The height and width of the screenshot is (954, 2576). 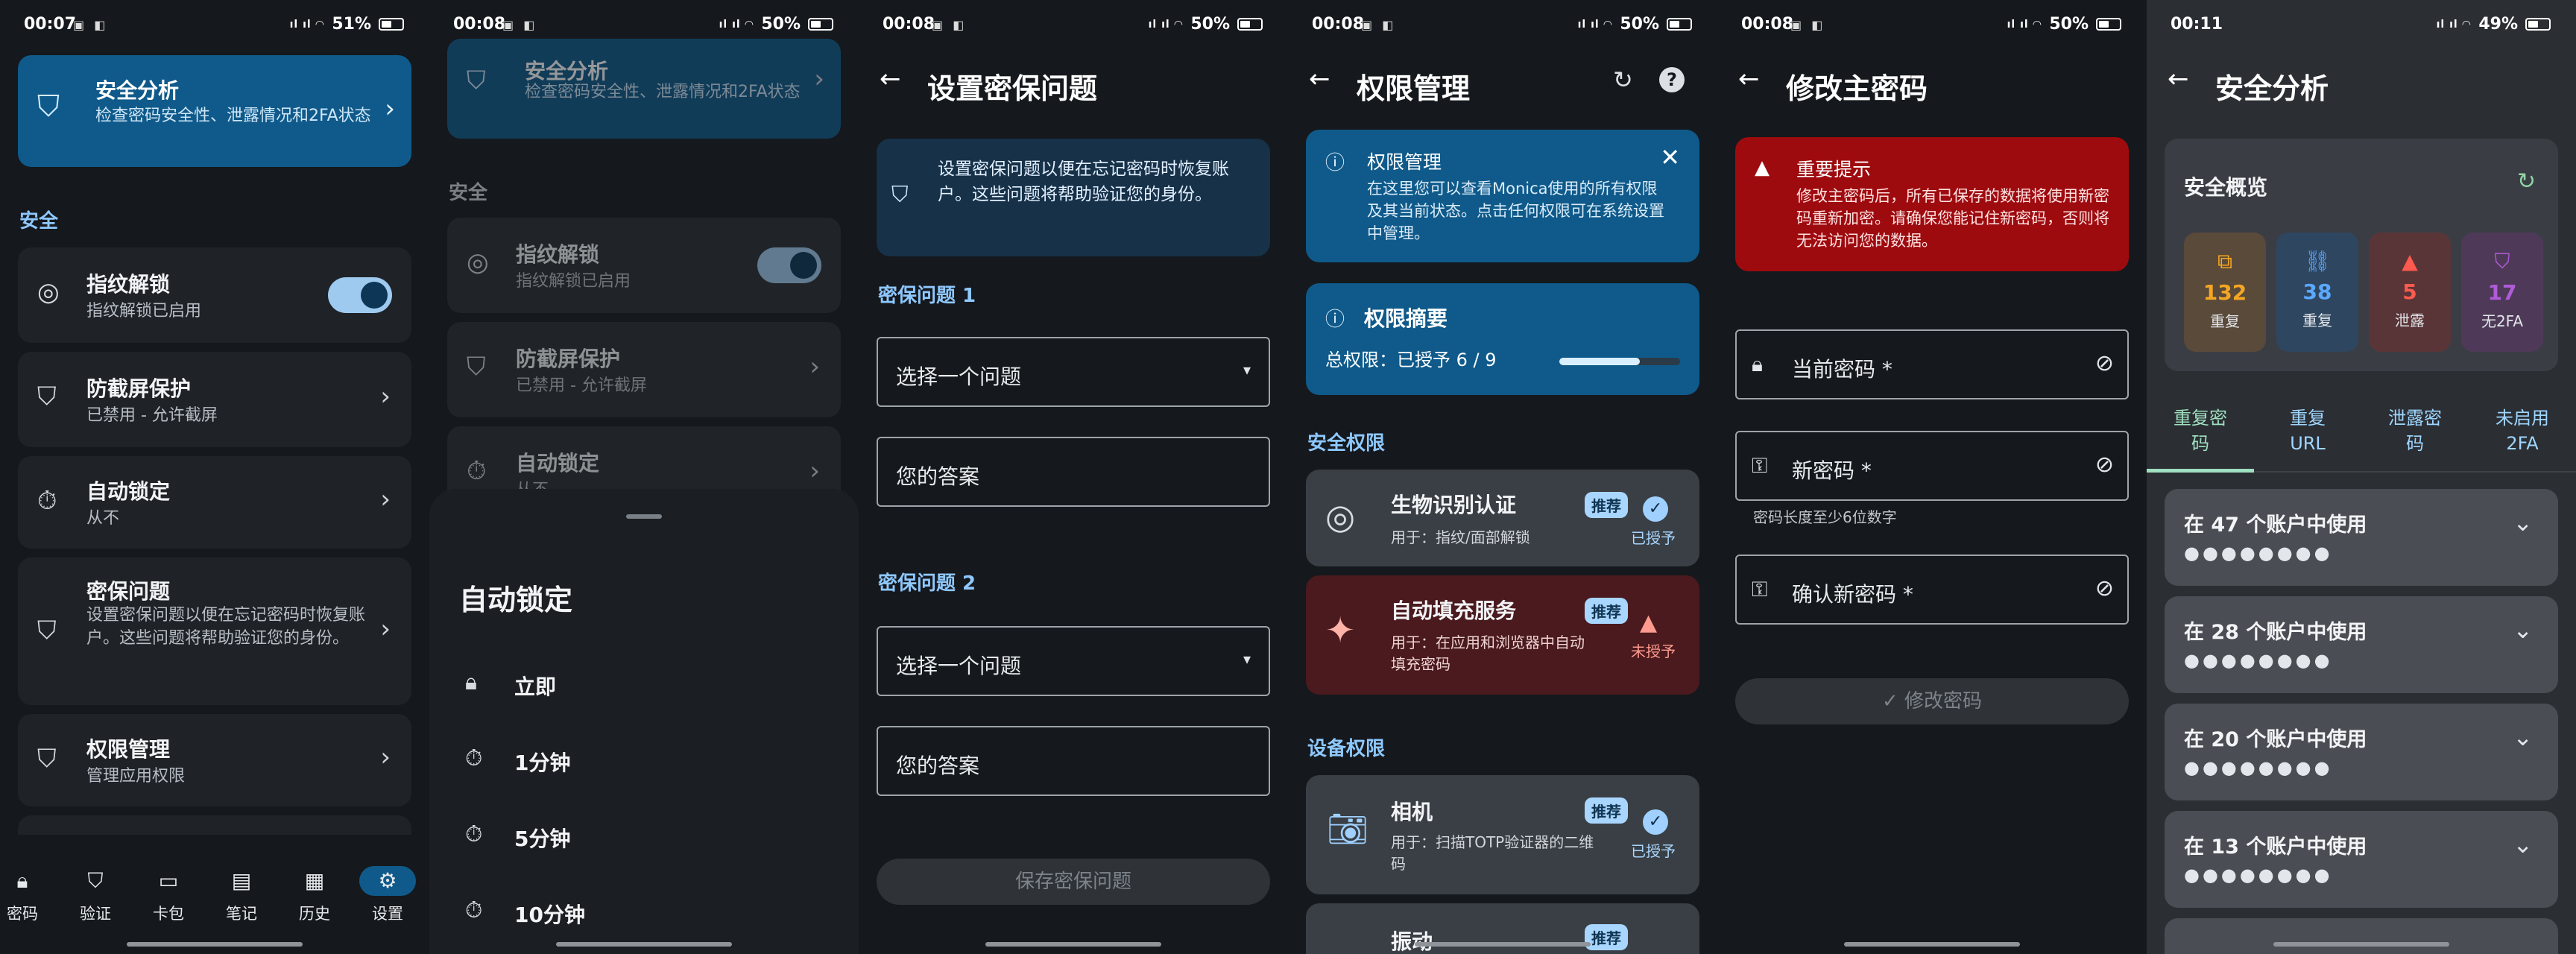 What do you see at coordinates (1762, 168) in the screenshot?
I see `warning-icon: ▲` at bounding box center [1762, 168].